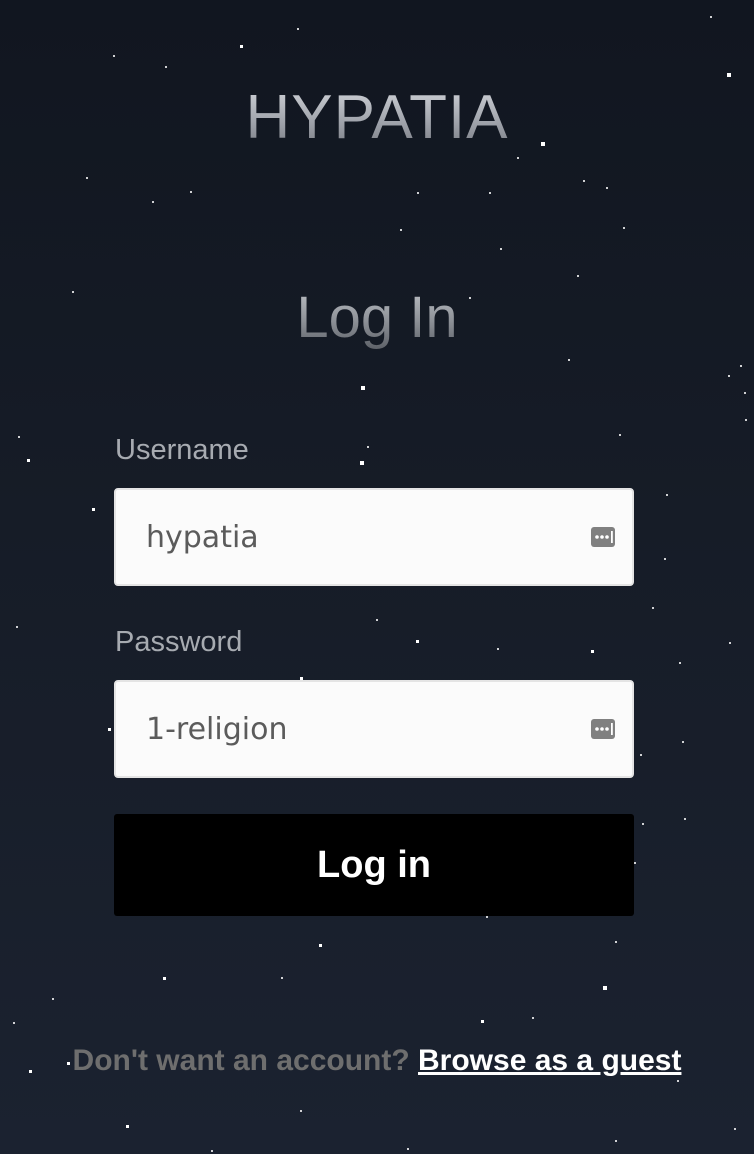 This screenshot has width=754, height=1154. I want to click on username-label: Username, so click(182, 450).